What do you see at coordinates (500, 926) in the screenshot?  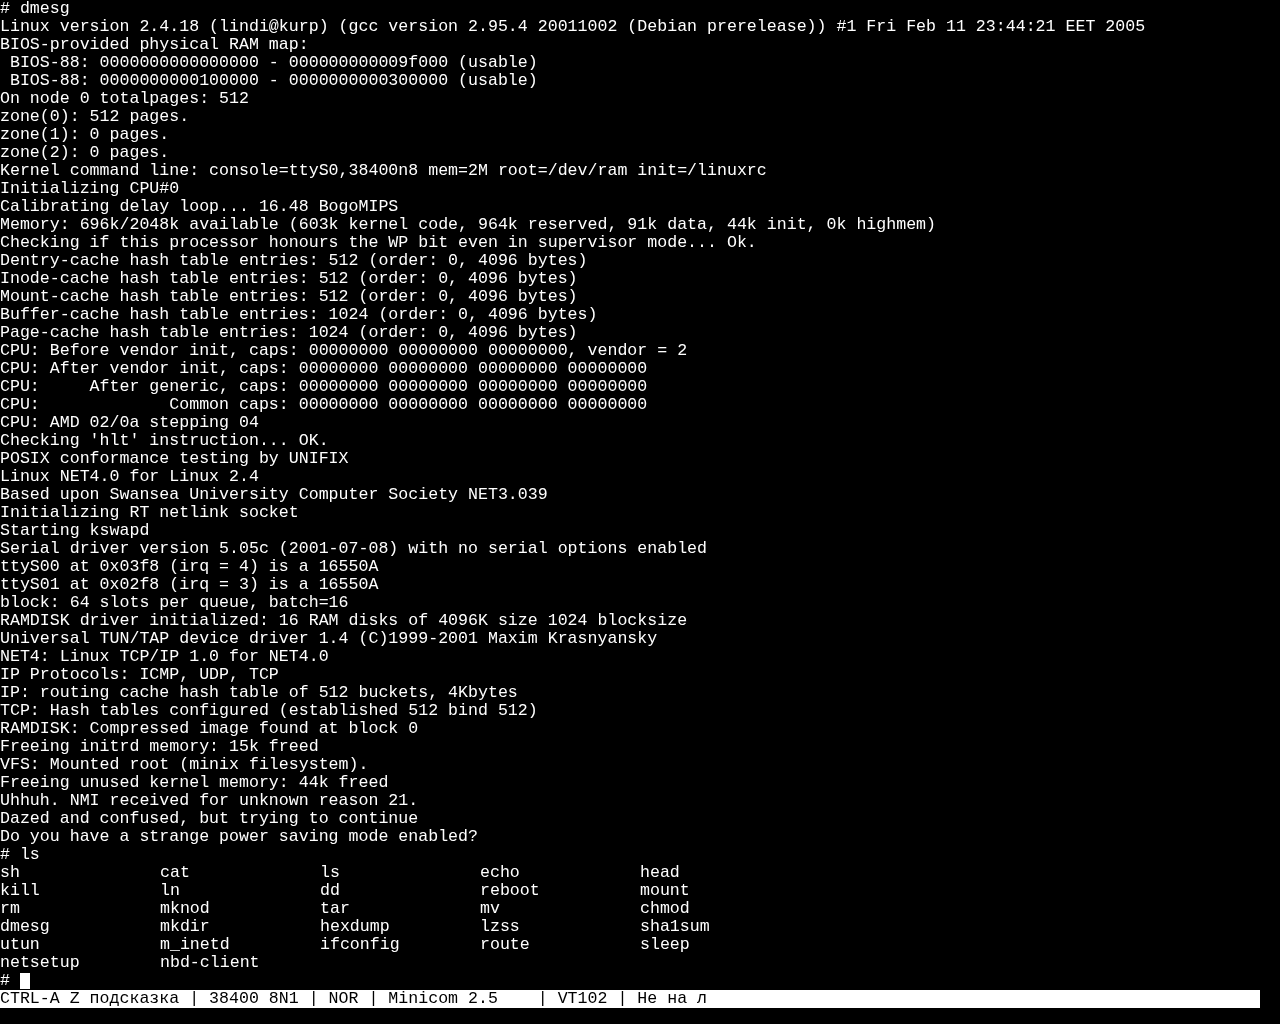 I see `file-name: lzss` at bounding box center [500, 926].